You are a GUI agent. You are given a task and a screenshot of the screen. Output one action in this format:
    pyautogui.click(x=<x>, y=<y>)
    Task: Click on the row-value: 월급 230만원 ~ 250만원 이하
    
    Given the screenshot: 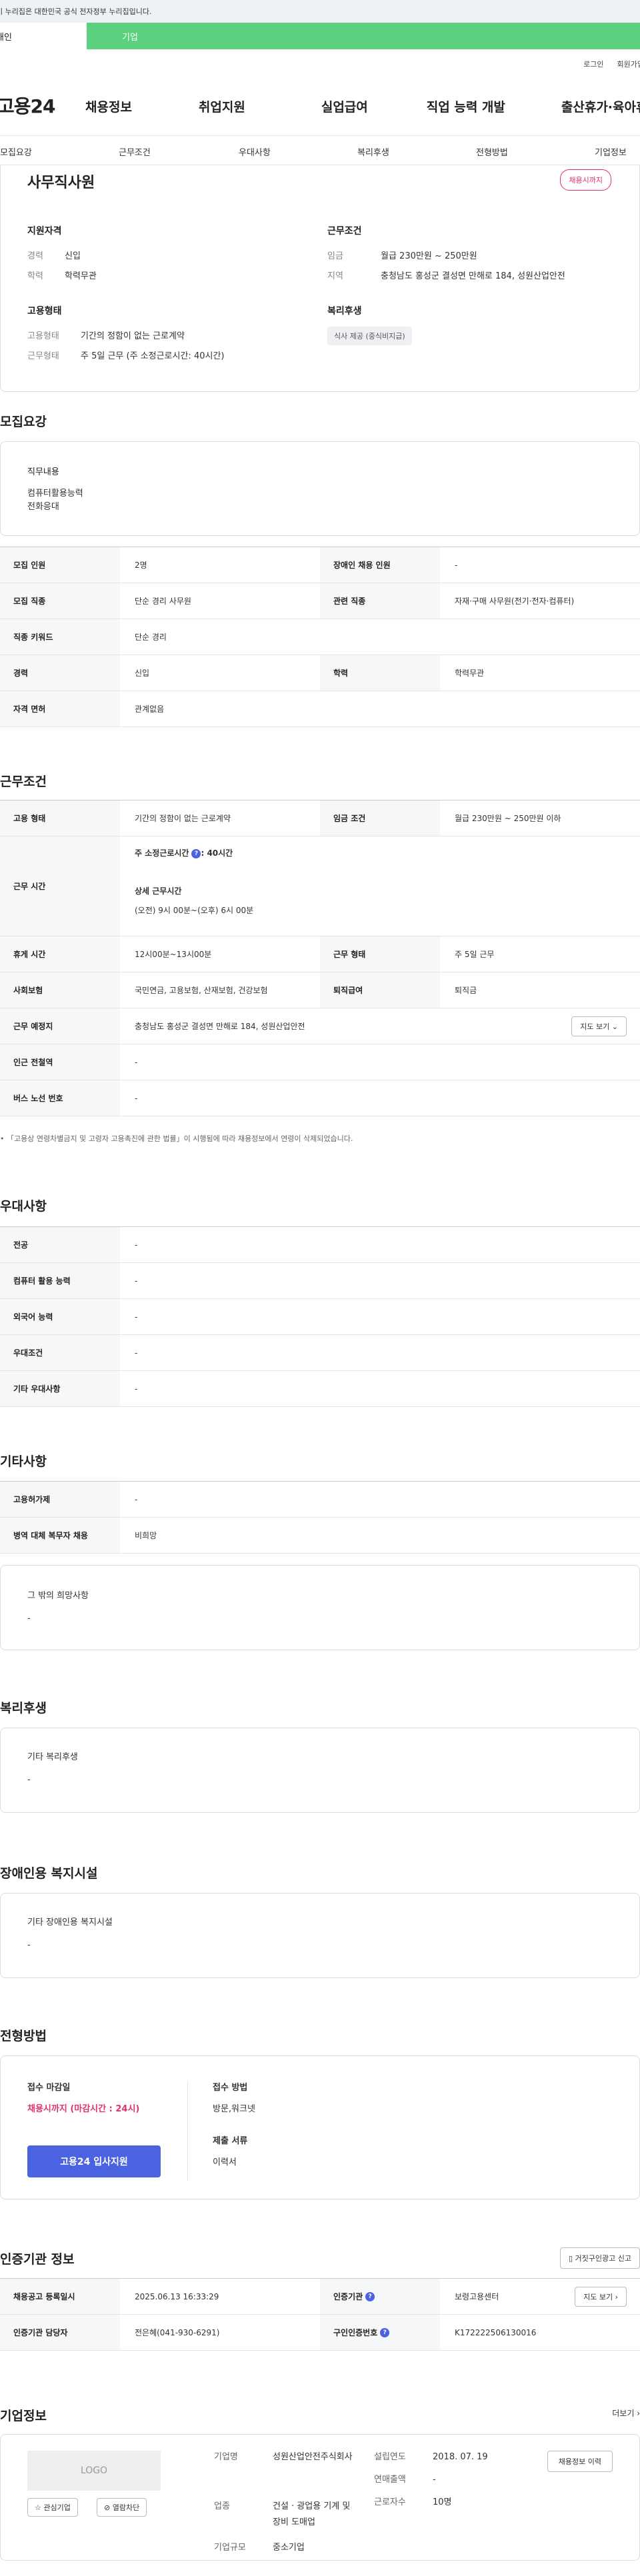 What is the action you would take?
    pyautogui.click(x=508, y=819)
    